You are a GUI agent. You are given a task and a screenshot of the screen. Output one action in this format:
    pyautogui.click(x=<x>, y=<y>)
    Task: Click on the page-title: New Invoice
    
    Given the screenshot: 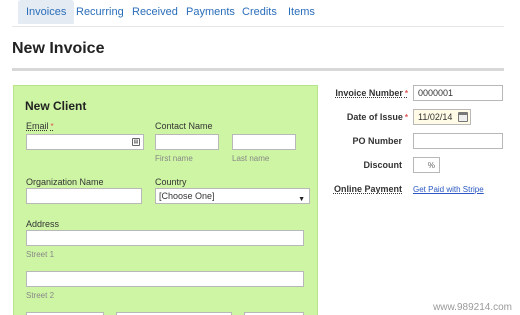 What is the action you would take?
    pyautogui.click(x=58, y=48)
    